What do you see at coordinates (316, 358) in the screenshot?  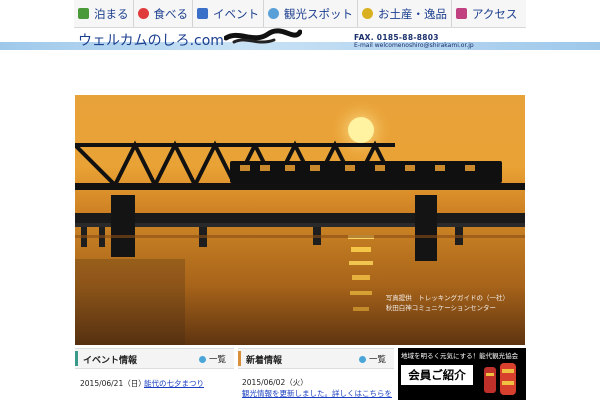 I see `news-panel-header: 新着情報 一覧` at bounding box center [316, 358].